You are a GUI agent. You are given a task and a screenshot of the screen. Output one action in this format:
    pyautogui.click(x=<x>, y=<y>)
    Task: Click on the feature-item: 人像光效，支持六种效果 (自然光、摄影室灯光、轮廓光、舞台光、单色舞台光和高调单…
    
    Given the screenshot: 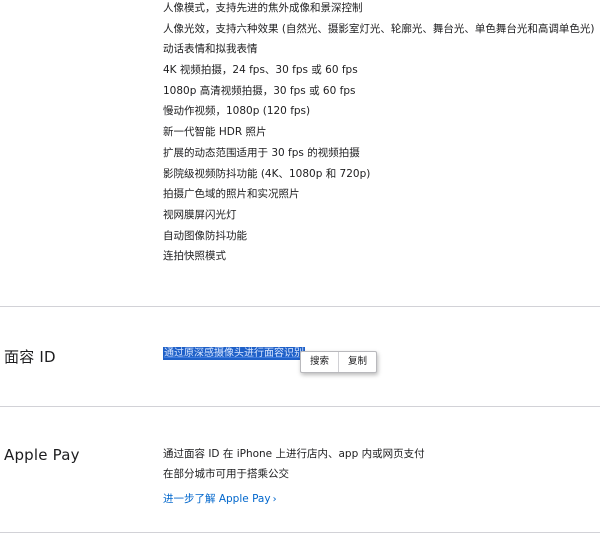 What is the action you would take?
    pyautogui.click(x=379, y=28)
    